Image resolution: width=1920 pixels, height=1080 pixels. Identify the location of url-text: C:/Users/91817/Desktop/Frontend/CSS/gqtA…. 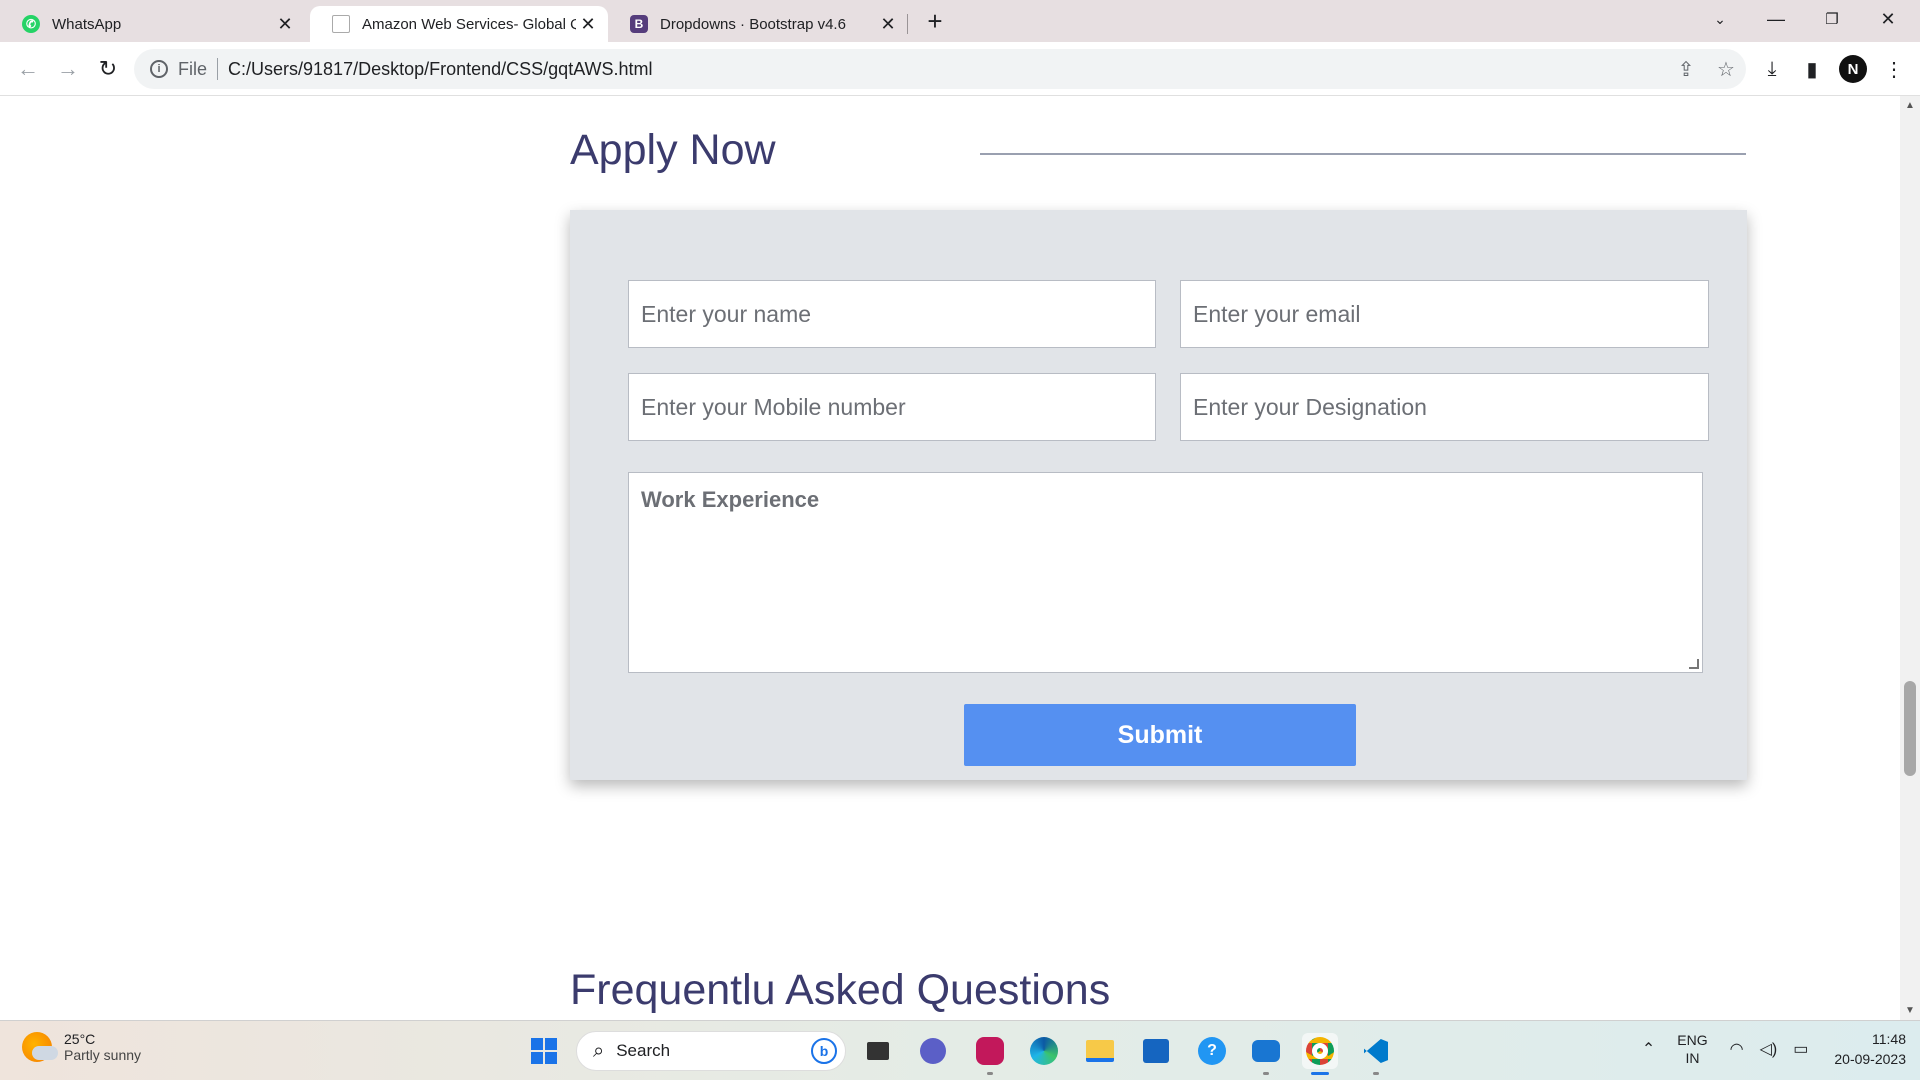
(947, 69).